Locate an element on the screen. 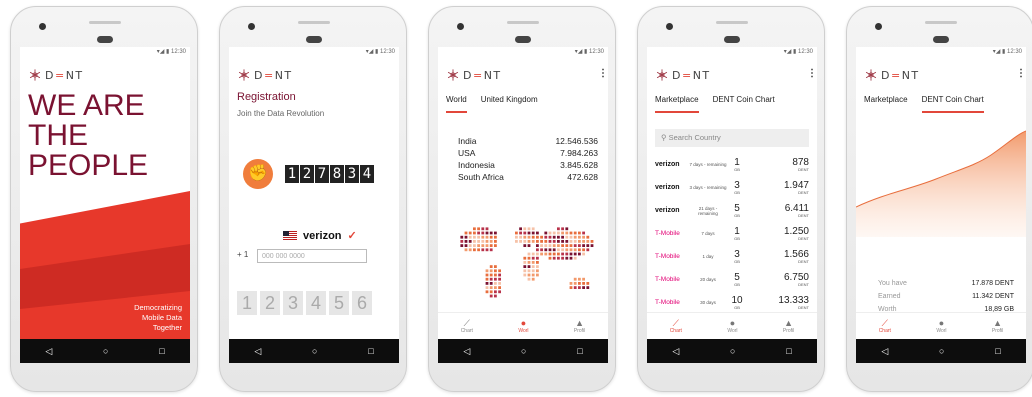 This screenshot has width=1032, height=397. person-icon: ▲ is located at coordinates (789, 323).